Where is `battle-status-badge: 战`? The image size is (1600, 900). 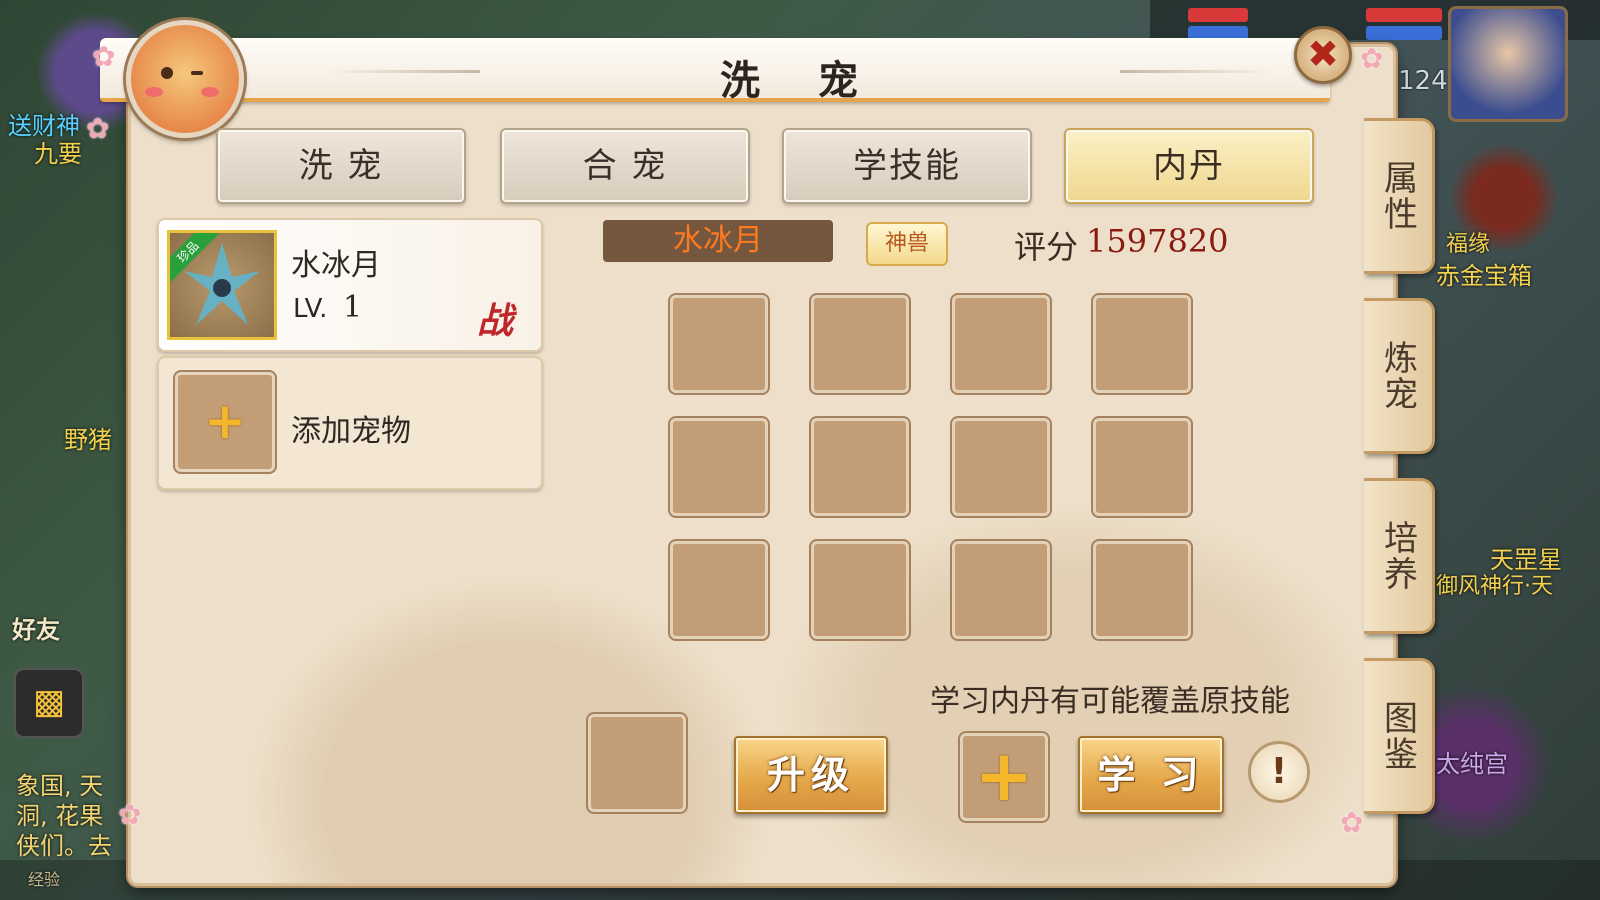
battle-status-badge: 战 is located at coordinates (495, 321).